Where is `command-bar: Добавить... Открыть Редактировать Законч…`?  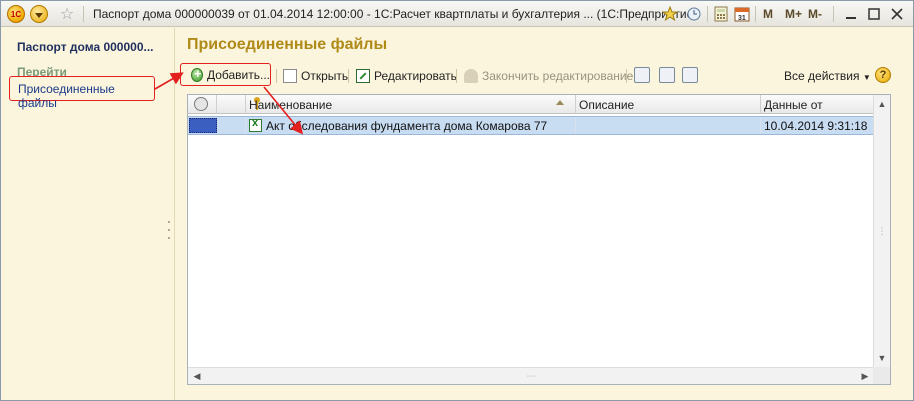 command-bar: Добавить... Открыть Редактировать Законч… is located at coordinates (544, 75).